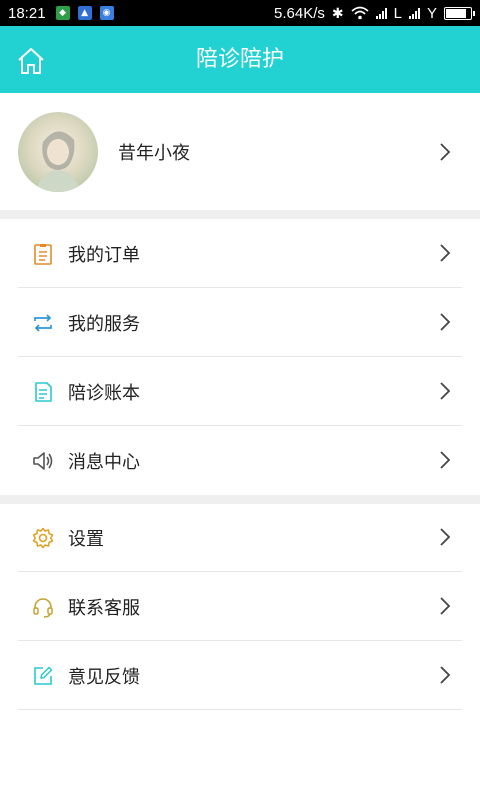 This screenshot has height=800, width=480. I want to click on menu-item-label: 联系客服, so click(104, 608).